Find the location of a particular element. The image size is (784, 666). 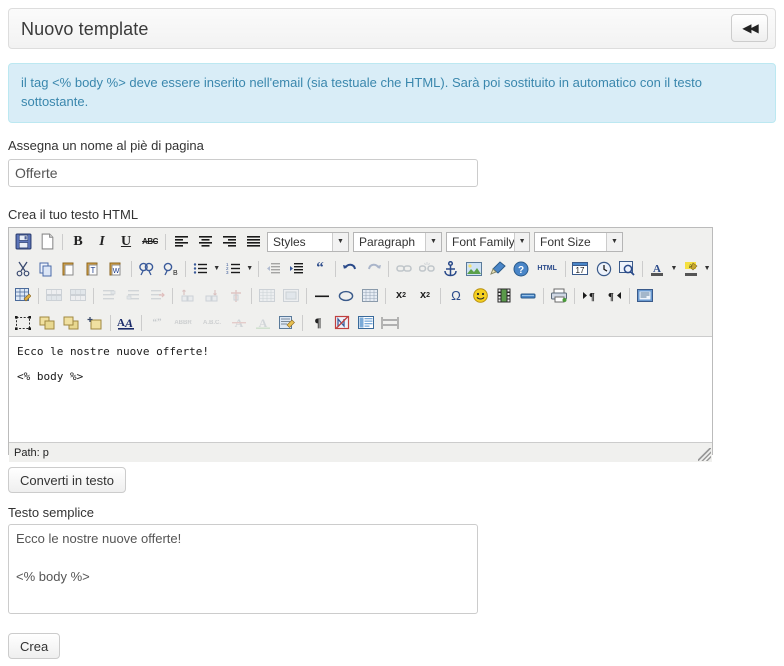

insert-link-icon is located at coordinates (403, 268).